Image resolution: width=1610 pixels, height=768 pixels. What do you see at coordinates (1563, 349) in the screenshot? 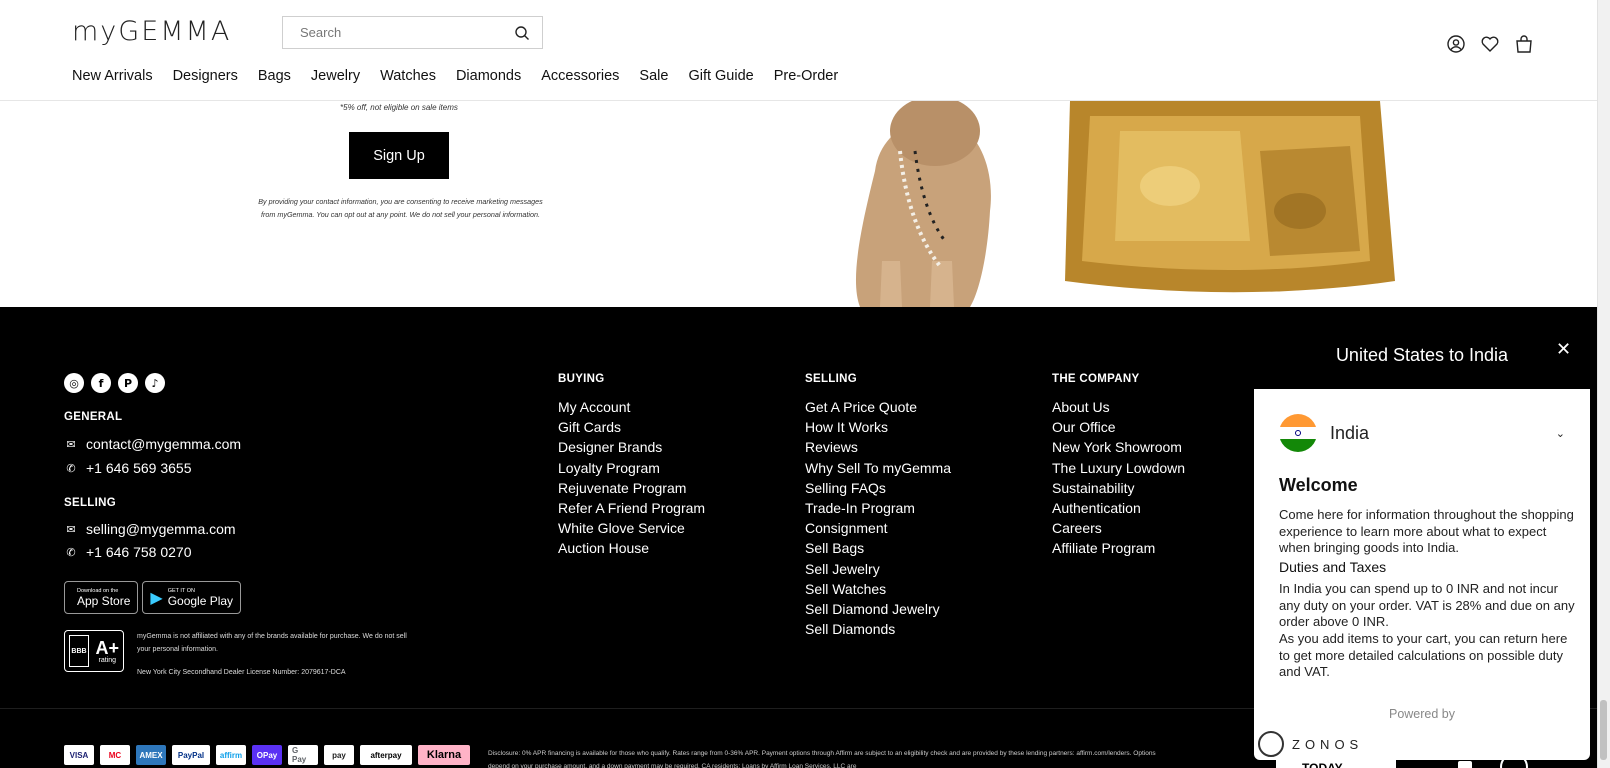
I see `close-icon: ✕` at bounding box center [1563, 349].